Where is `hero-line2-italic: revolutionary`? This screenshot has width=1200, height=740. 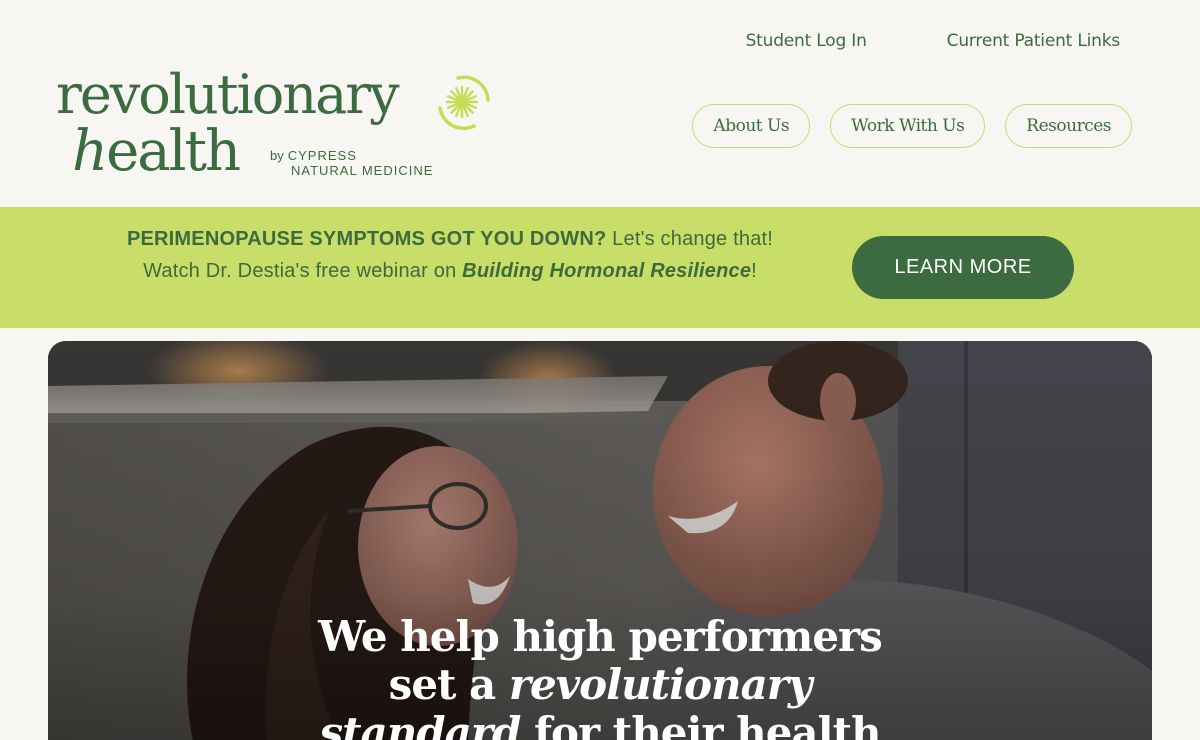 hero-line2-italic: revolutionary is located at coordinates (660, 684).